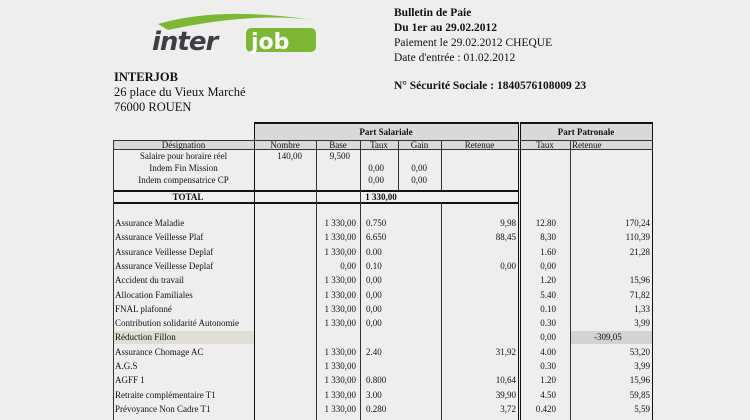 The height and width of the screenshot is (420, 750). Describe the element at coordinates (126, 366) in the screenshot. I see `contribution-designation: A.G.S` at that location.